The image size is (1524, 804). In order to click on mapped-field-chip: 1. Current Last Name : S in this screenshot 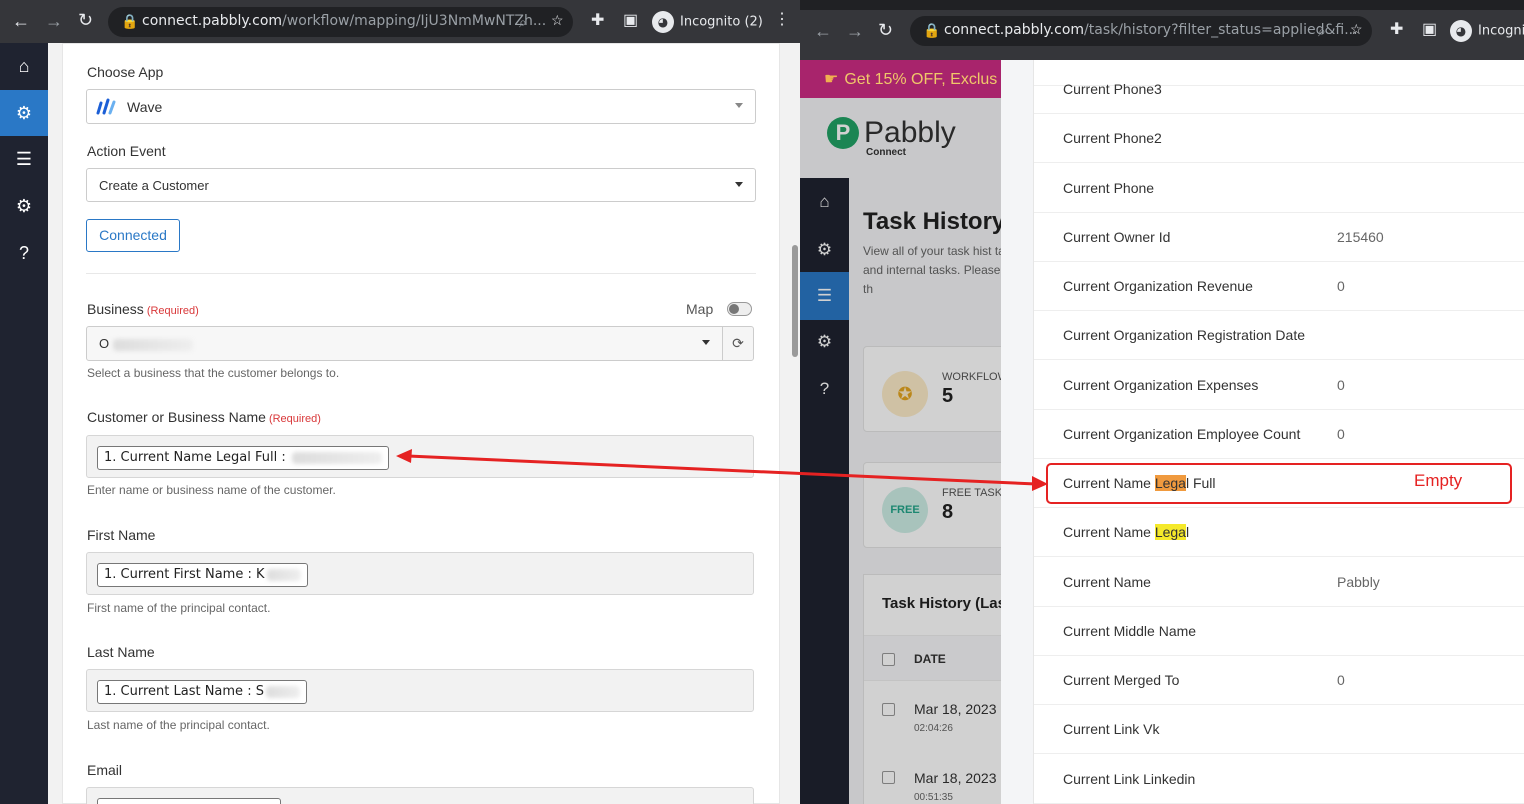, I will do `click(202, 692)`.